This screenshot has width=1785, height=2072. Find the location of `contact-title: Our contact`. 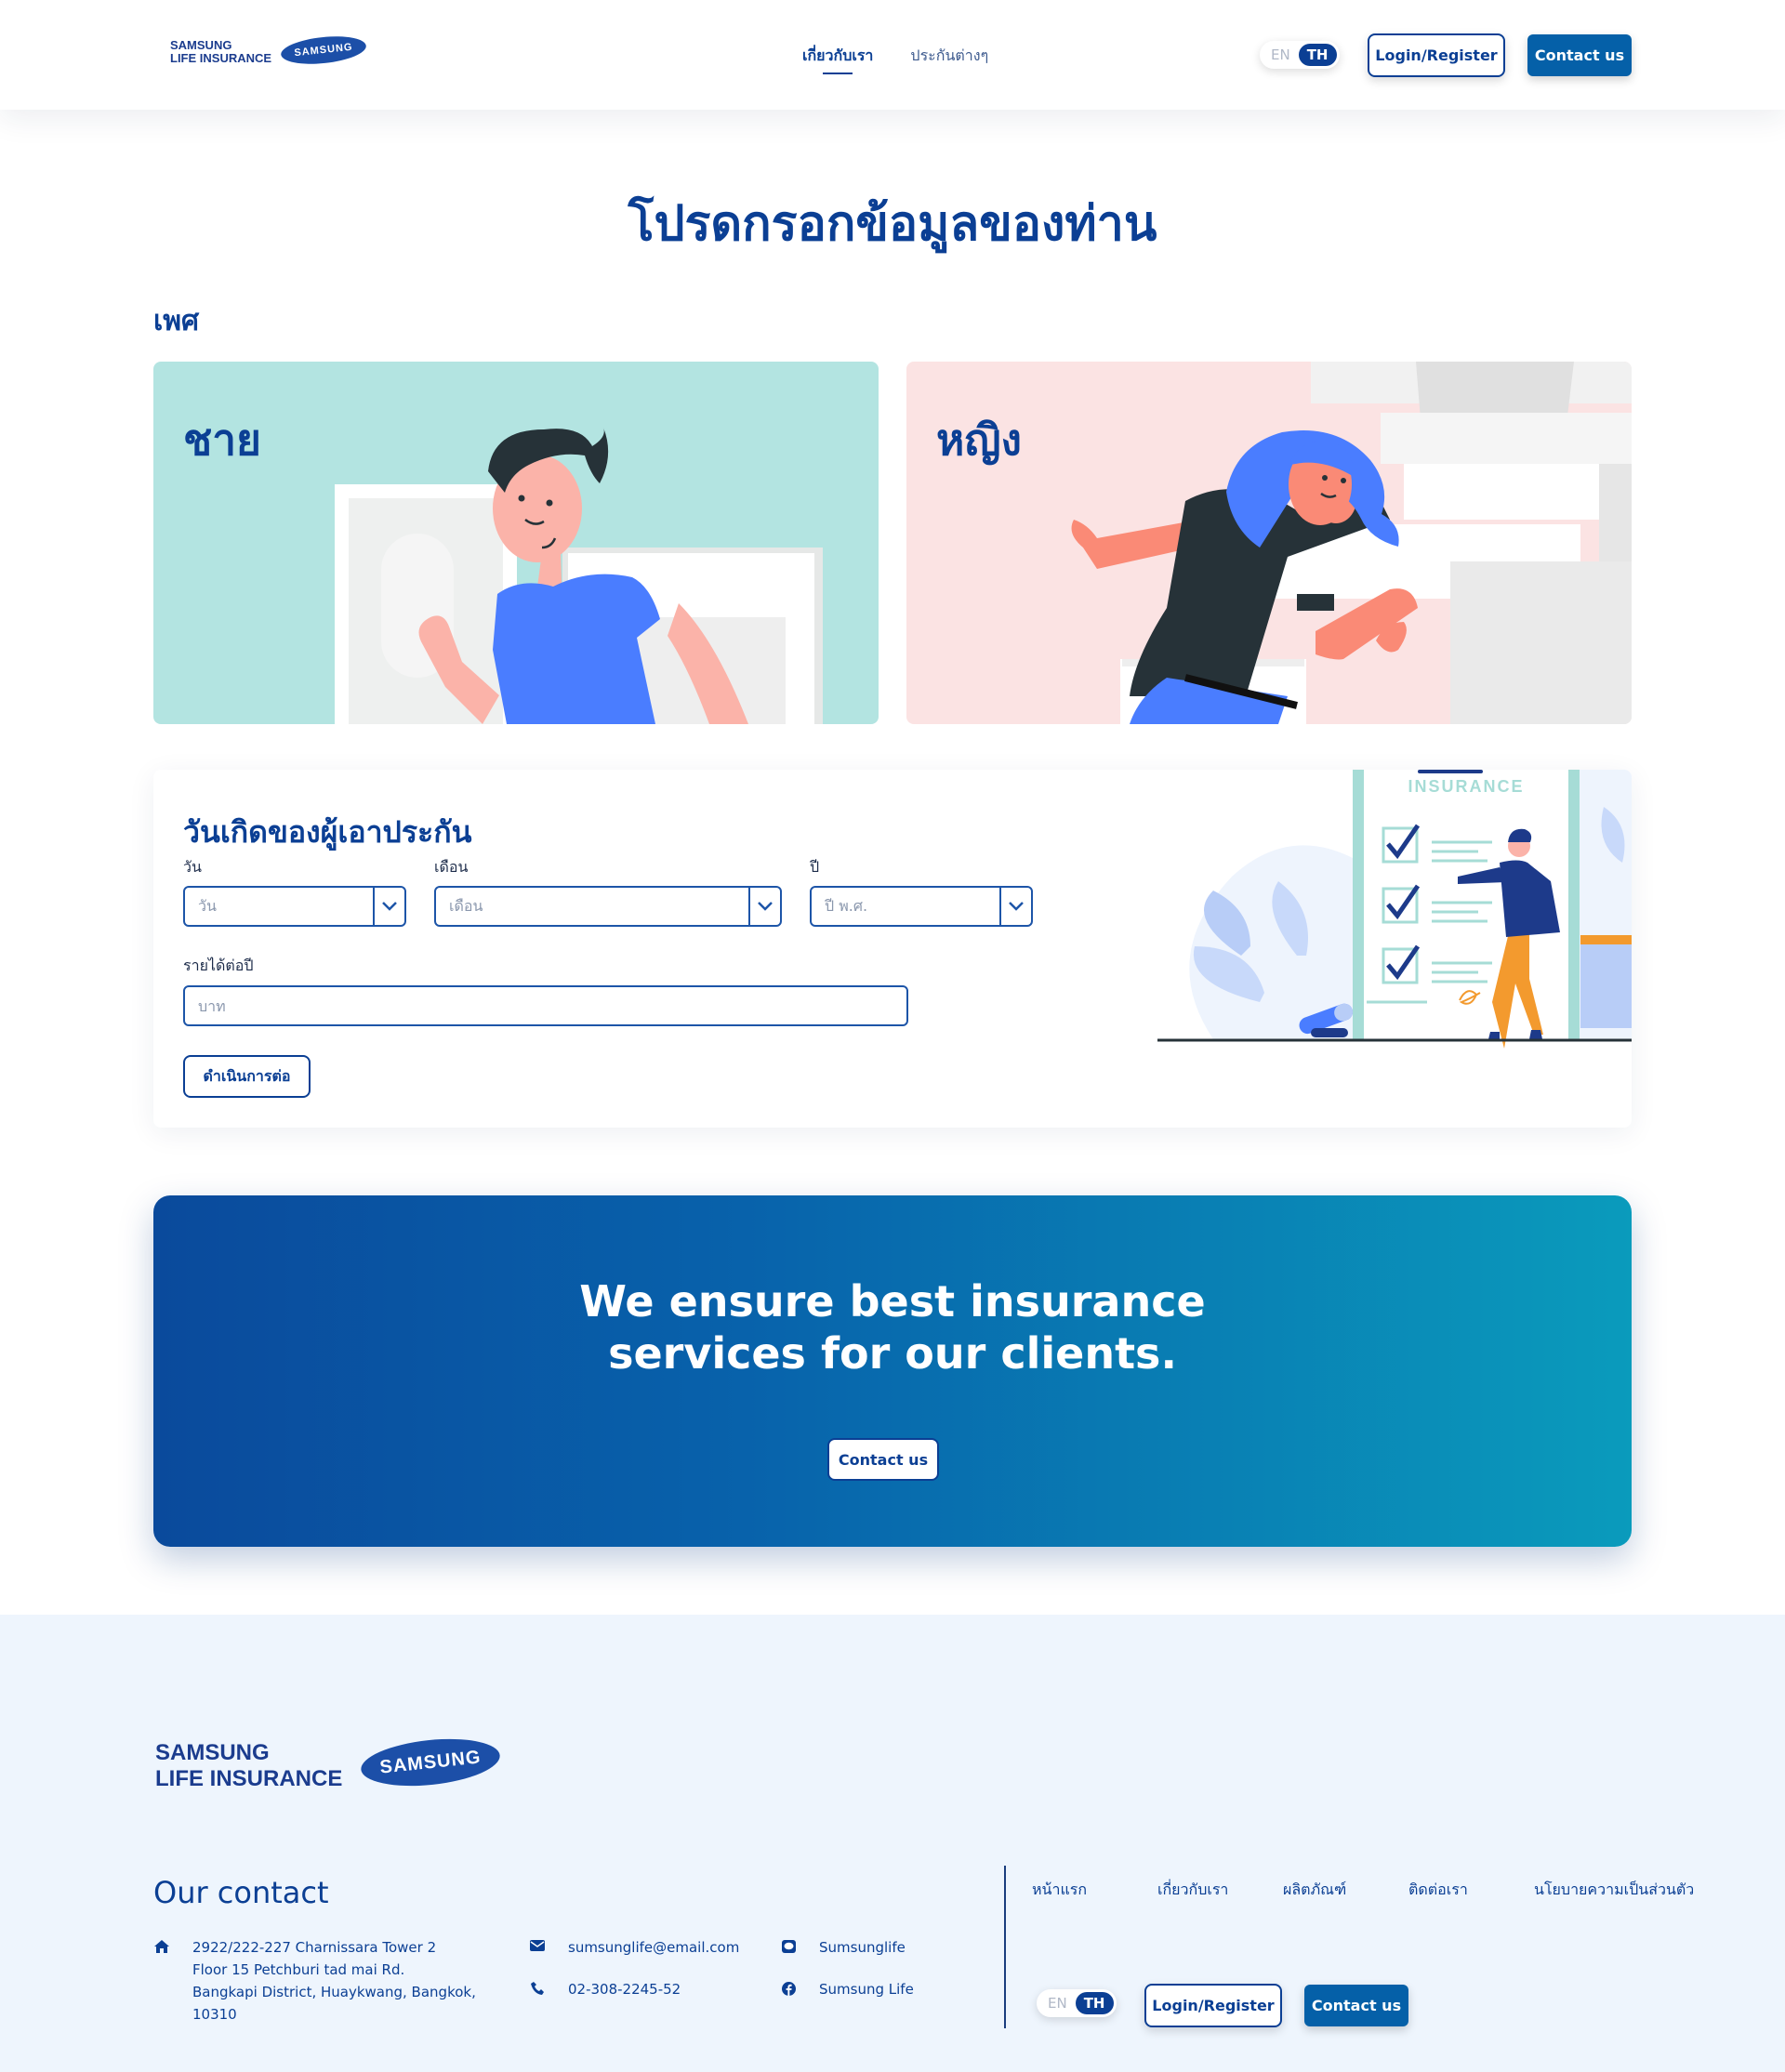

contact-title: Our contact is located at coordinates (241, 1893).